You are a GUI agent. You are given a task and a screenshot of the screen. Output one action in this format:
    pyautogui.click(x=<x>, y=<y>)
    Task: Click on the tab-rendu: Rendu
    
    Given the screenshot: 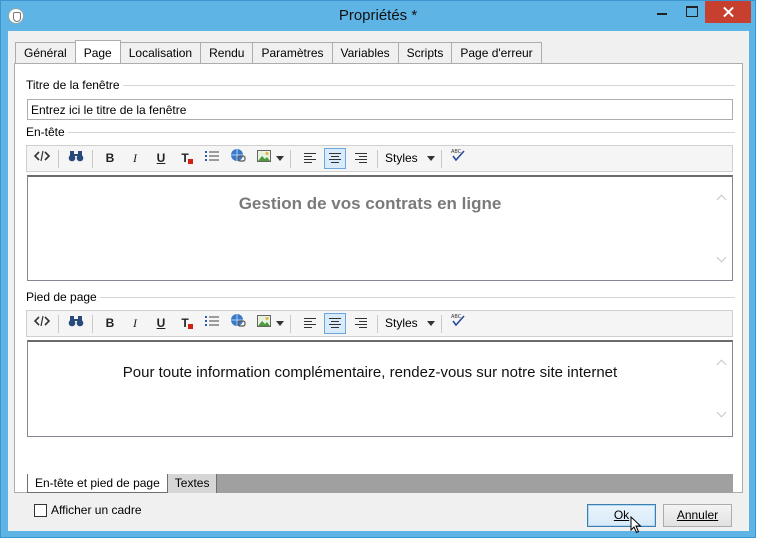 What is the action you would take?
    pyautogui.click(x=227, y=52)
    